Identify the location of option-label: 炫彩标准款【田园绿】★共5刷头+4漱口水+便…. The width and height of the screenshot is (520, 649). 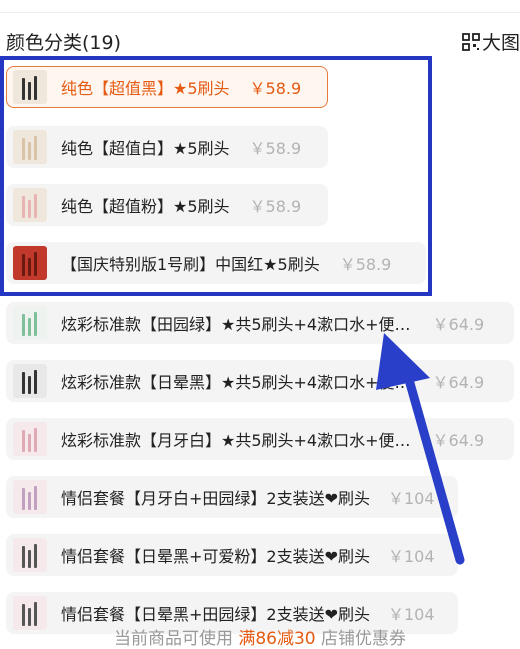
(236, 324).